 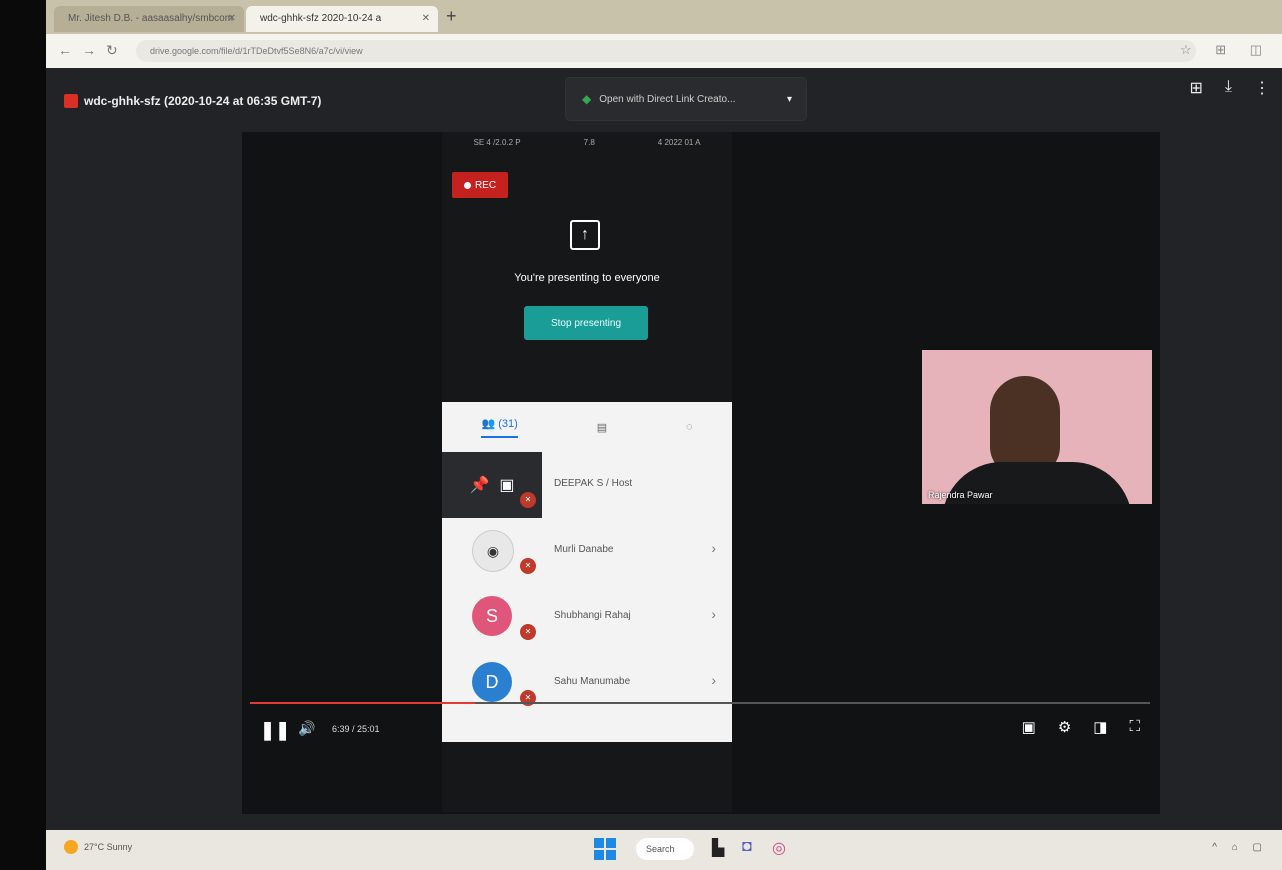 I want to click on participant-name: Sahu Manumabe, so click(x=592, y=681).